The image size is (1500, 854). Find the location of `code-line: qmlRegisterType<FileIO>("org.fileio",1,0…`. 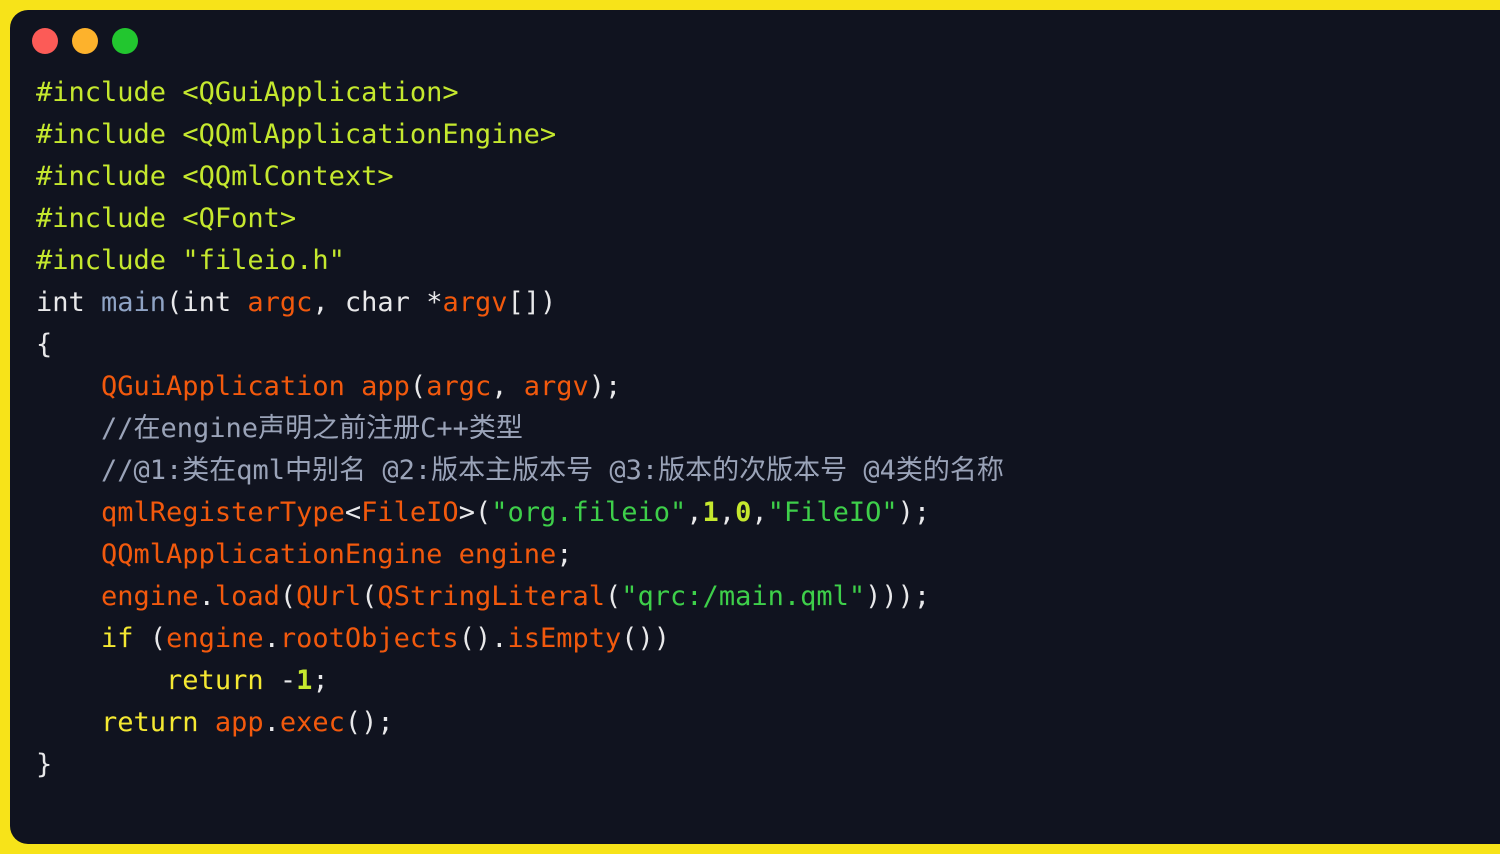

code-line: qmlRegisterType<FileIO>("org.fileio",1,0… is located at coordinates (768, 513).